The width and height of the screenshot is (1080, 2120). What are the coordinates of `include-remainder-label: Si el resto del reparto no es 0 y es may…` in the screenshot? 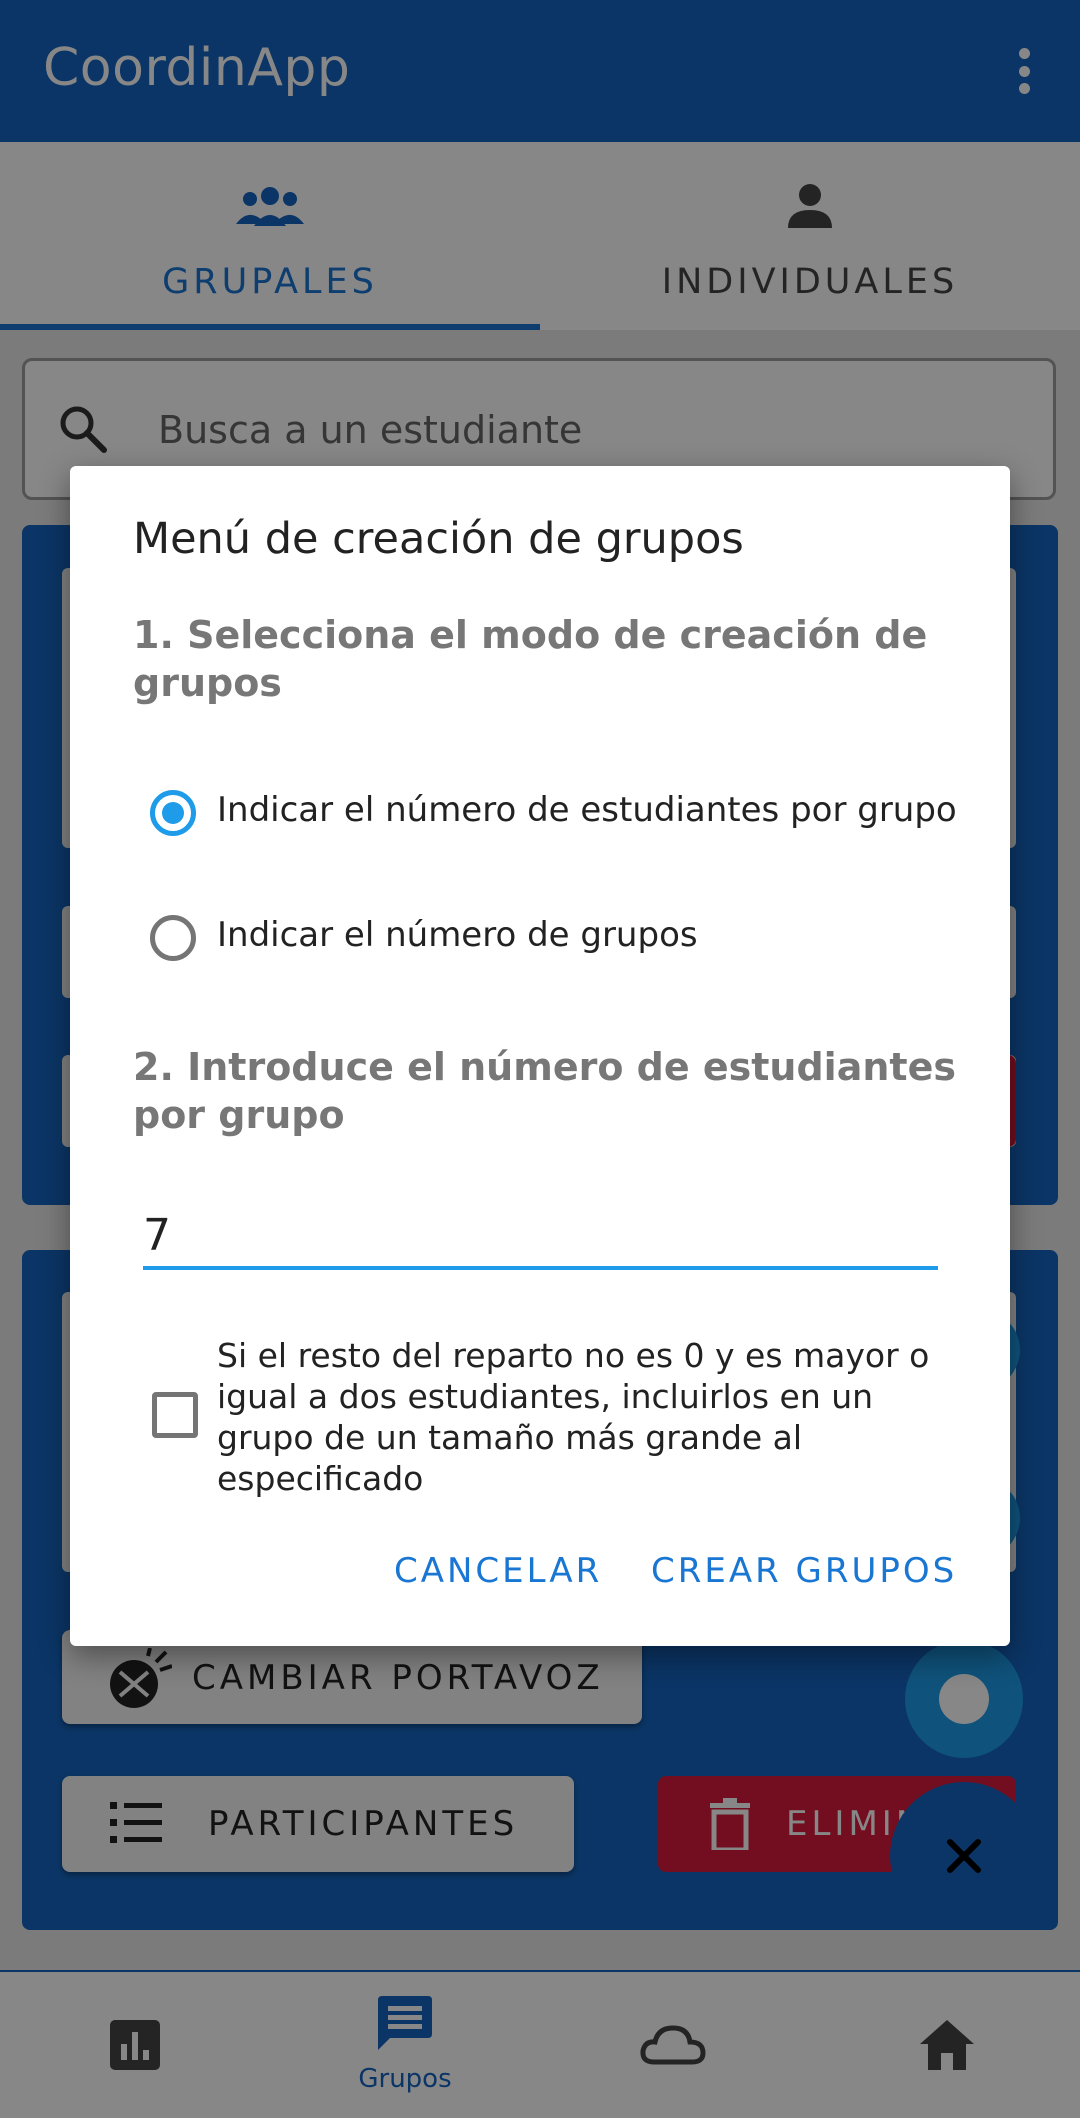 It's located at (587, 1417).